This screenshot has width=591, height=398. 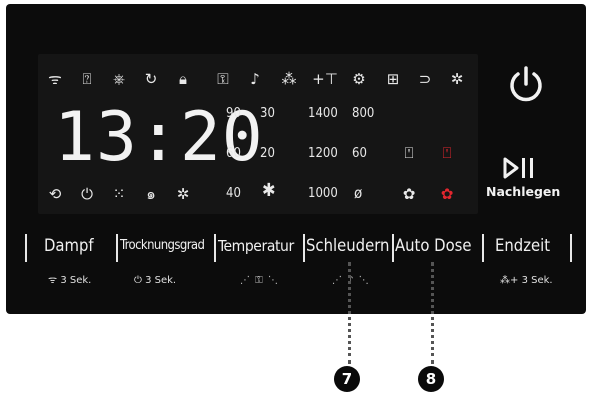 I want to click on door-lock-icon: ⍰, so click(x=87, y=79).